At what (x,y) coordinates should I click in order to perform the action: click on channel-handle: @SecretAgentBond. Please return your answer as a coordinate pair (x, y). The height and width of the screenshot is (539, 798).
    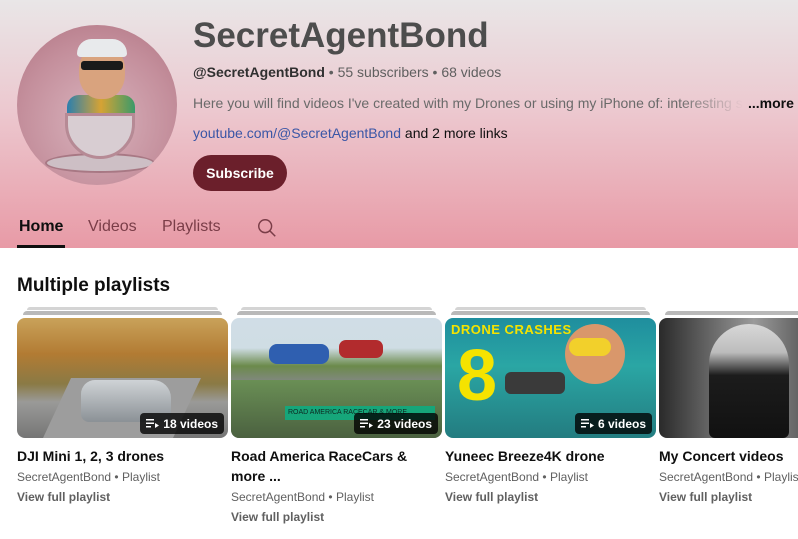
    Looking at the image, I should click on (259, 72).